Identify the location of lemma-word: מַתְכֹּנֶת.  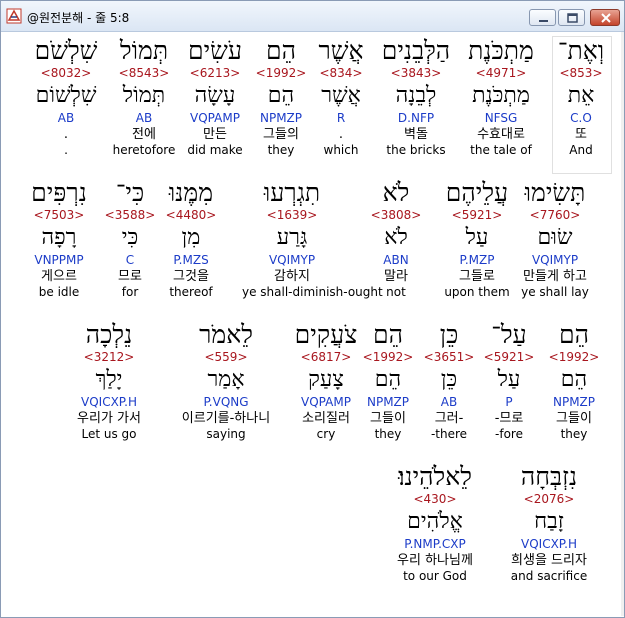
(501, 95).